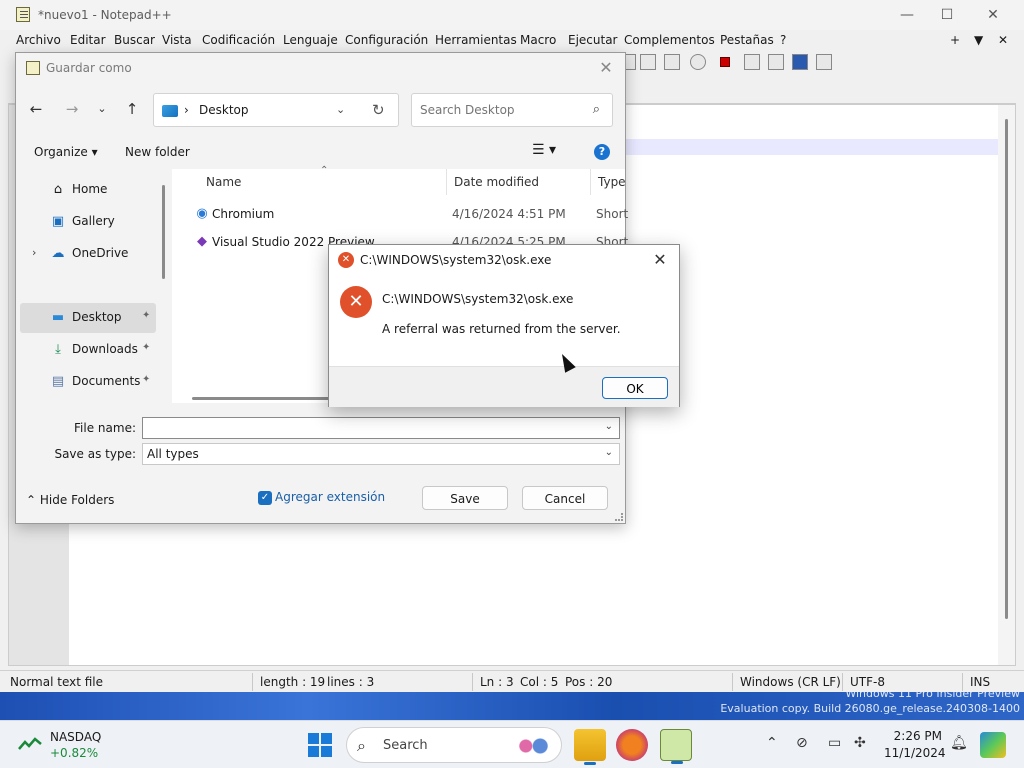 This screenshot has width=1024, height=768. What do you see at coordinates (88, 40) in the screenshot?
I see `menu-editar: Editar` at bounding box center [88, 40].